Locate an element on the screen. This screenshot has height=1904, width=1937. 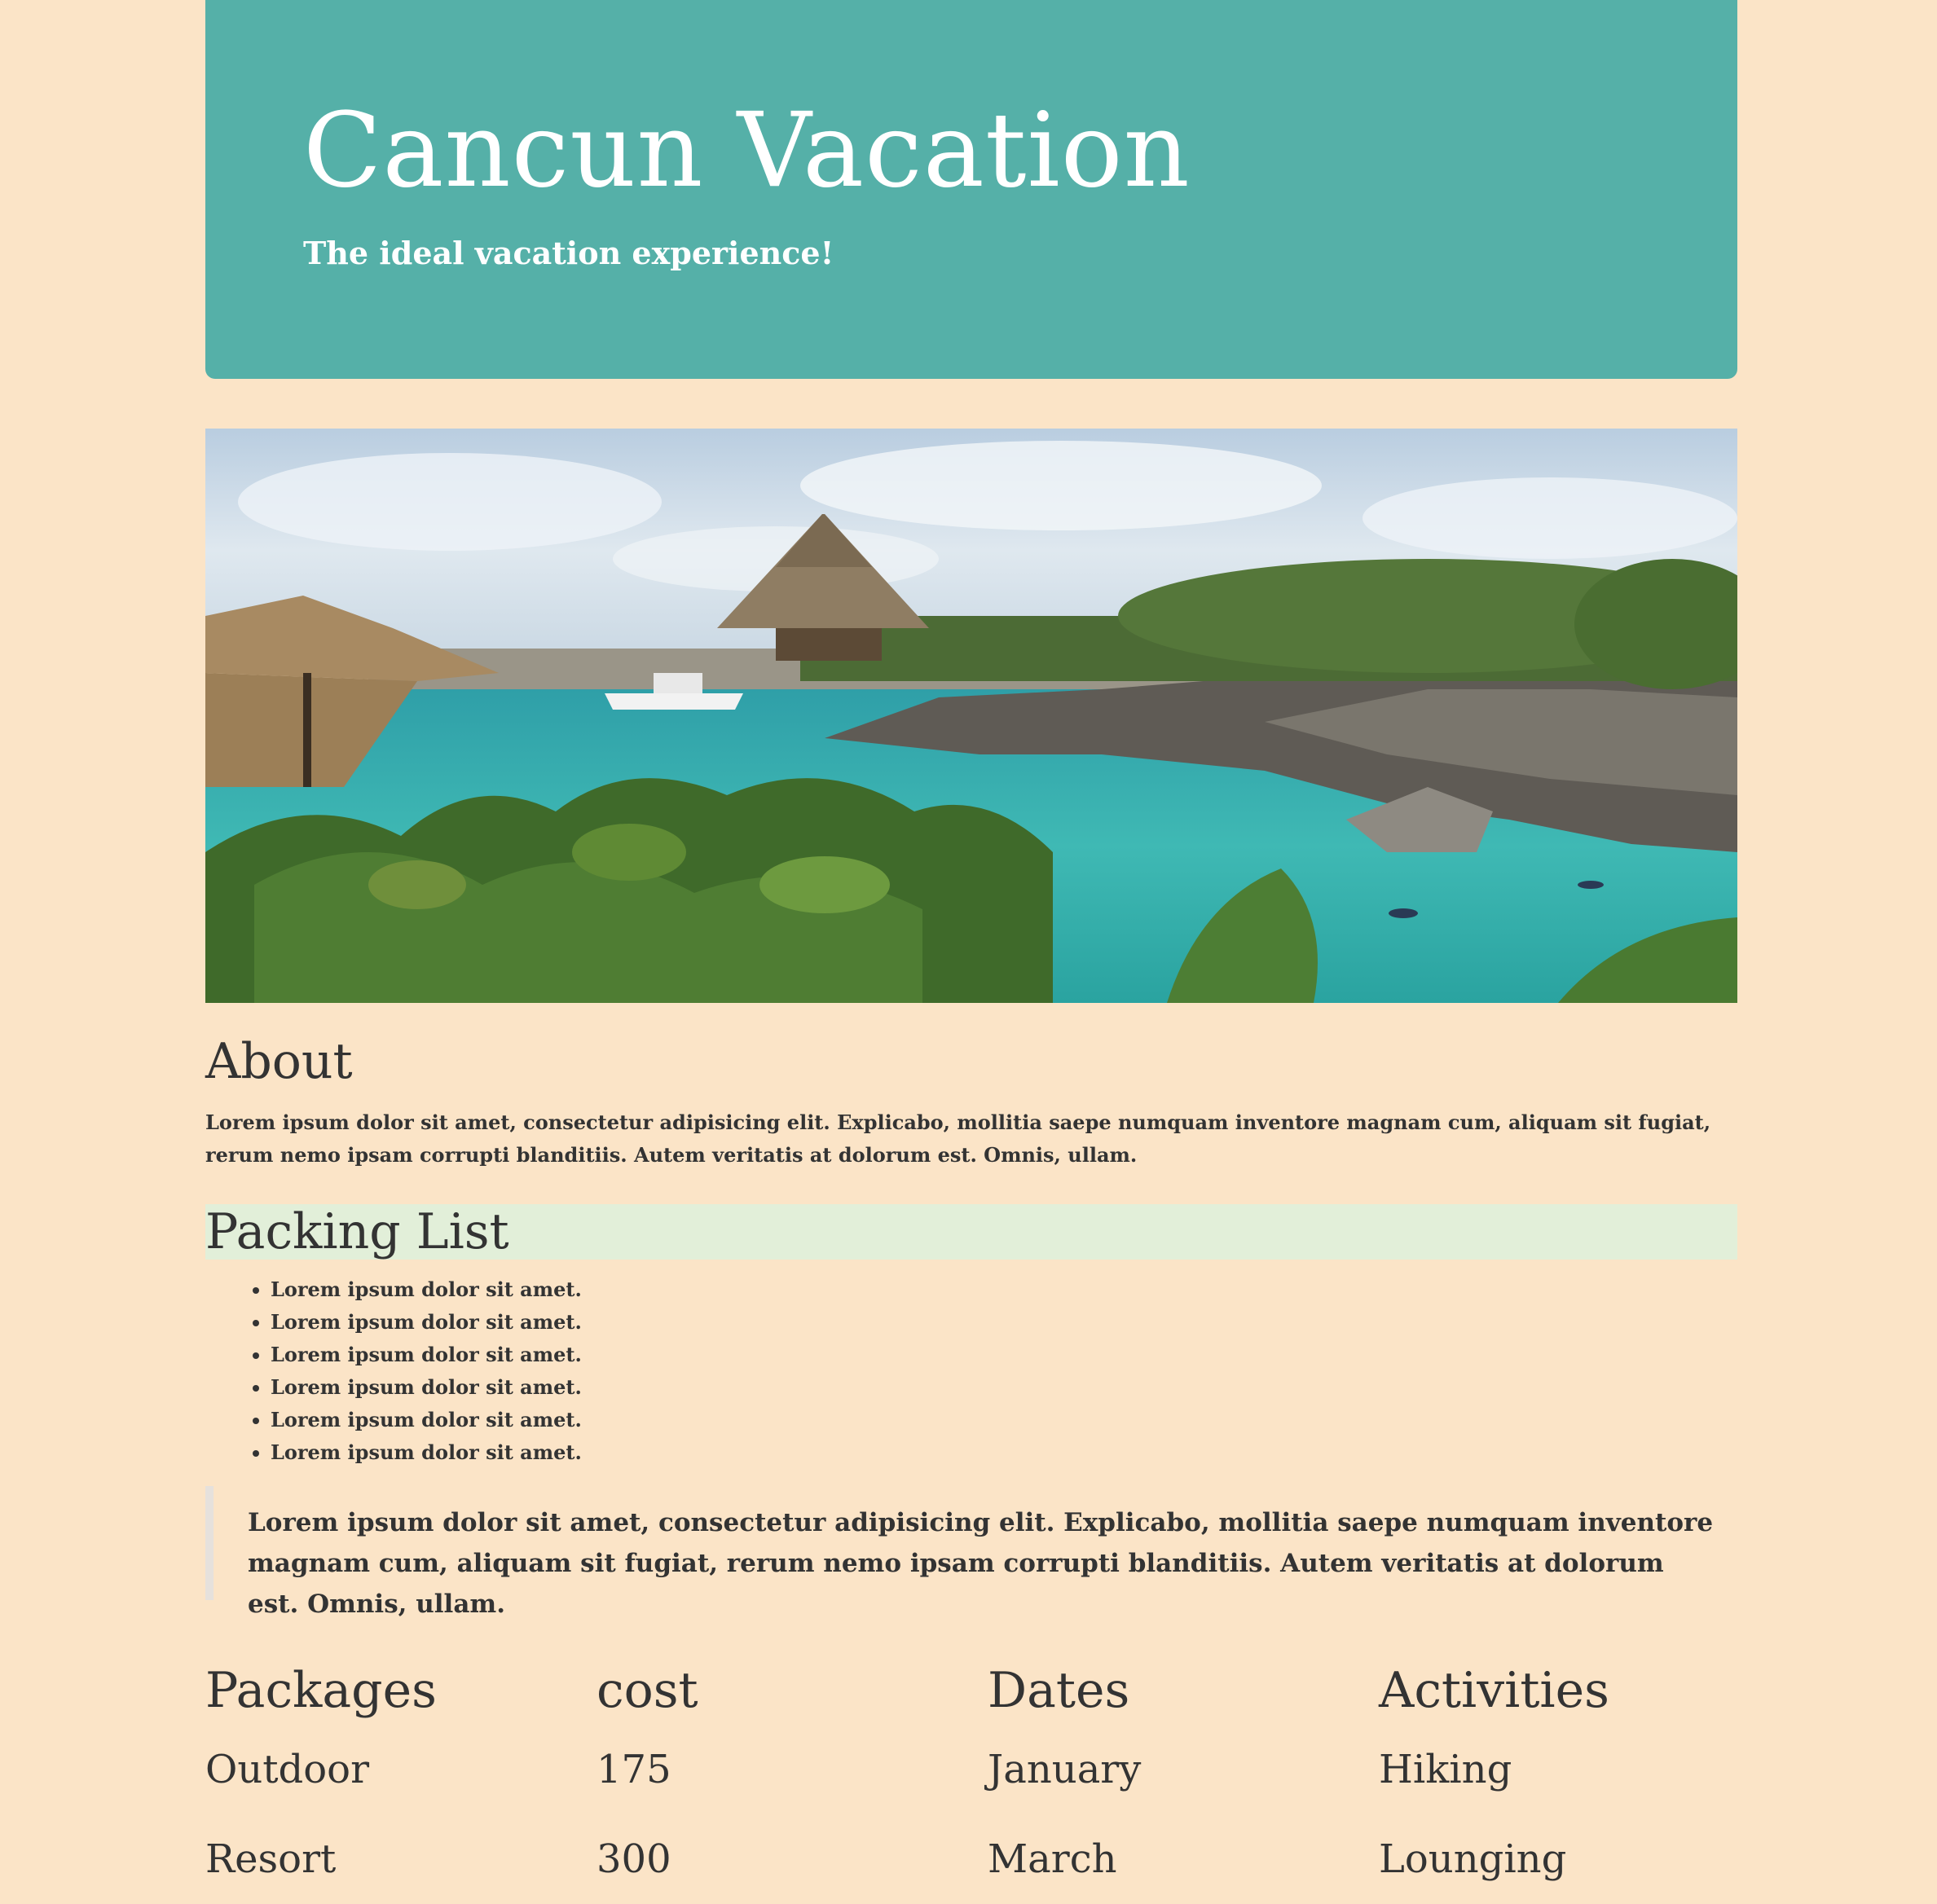
table-cell: Outdoor is located at coordinates (287, 1769).